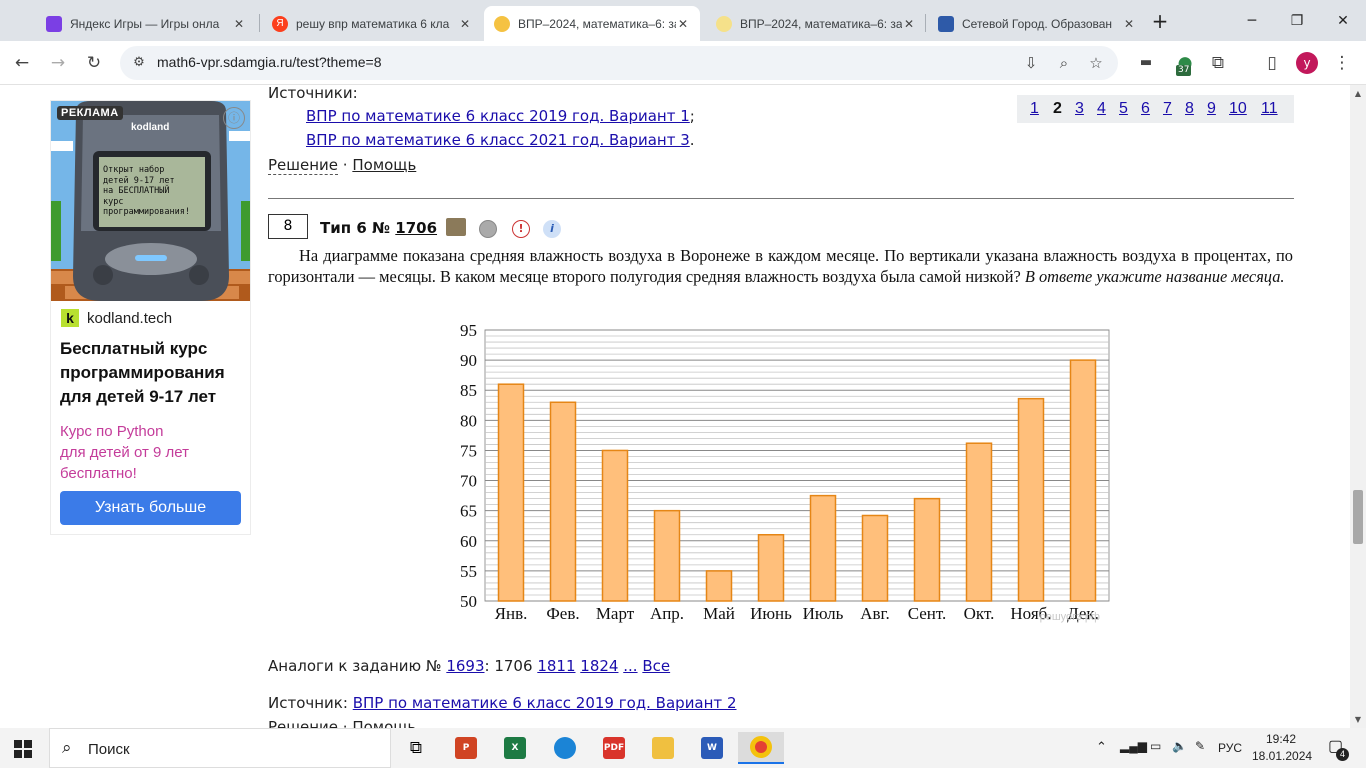  I want to click on puzzle-icon: ⧉, so click(1218, 63).